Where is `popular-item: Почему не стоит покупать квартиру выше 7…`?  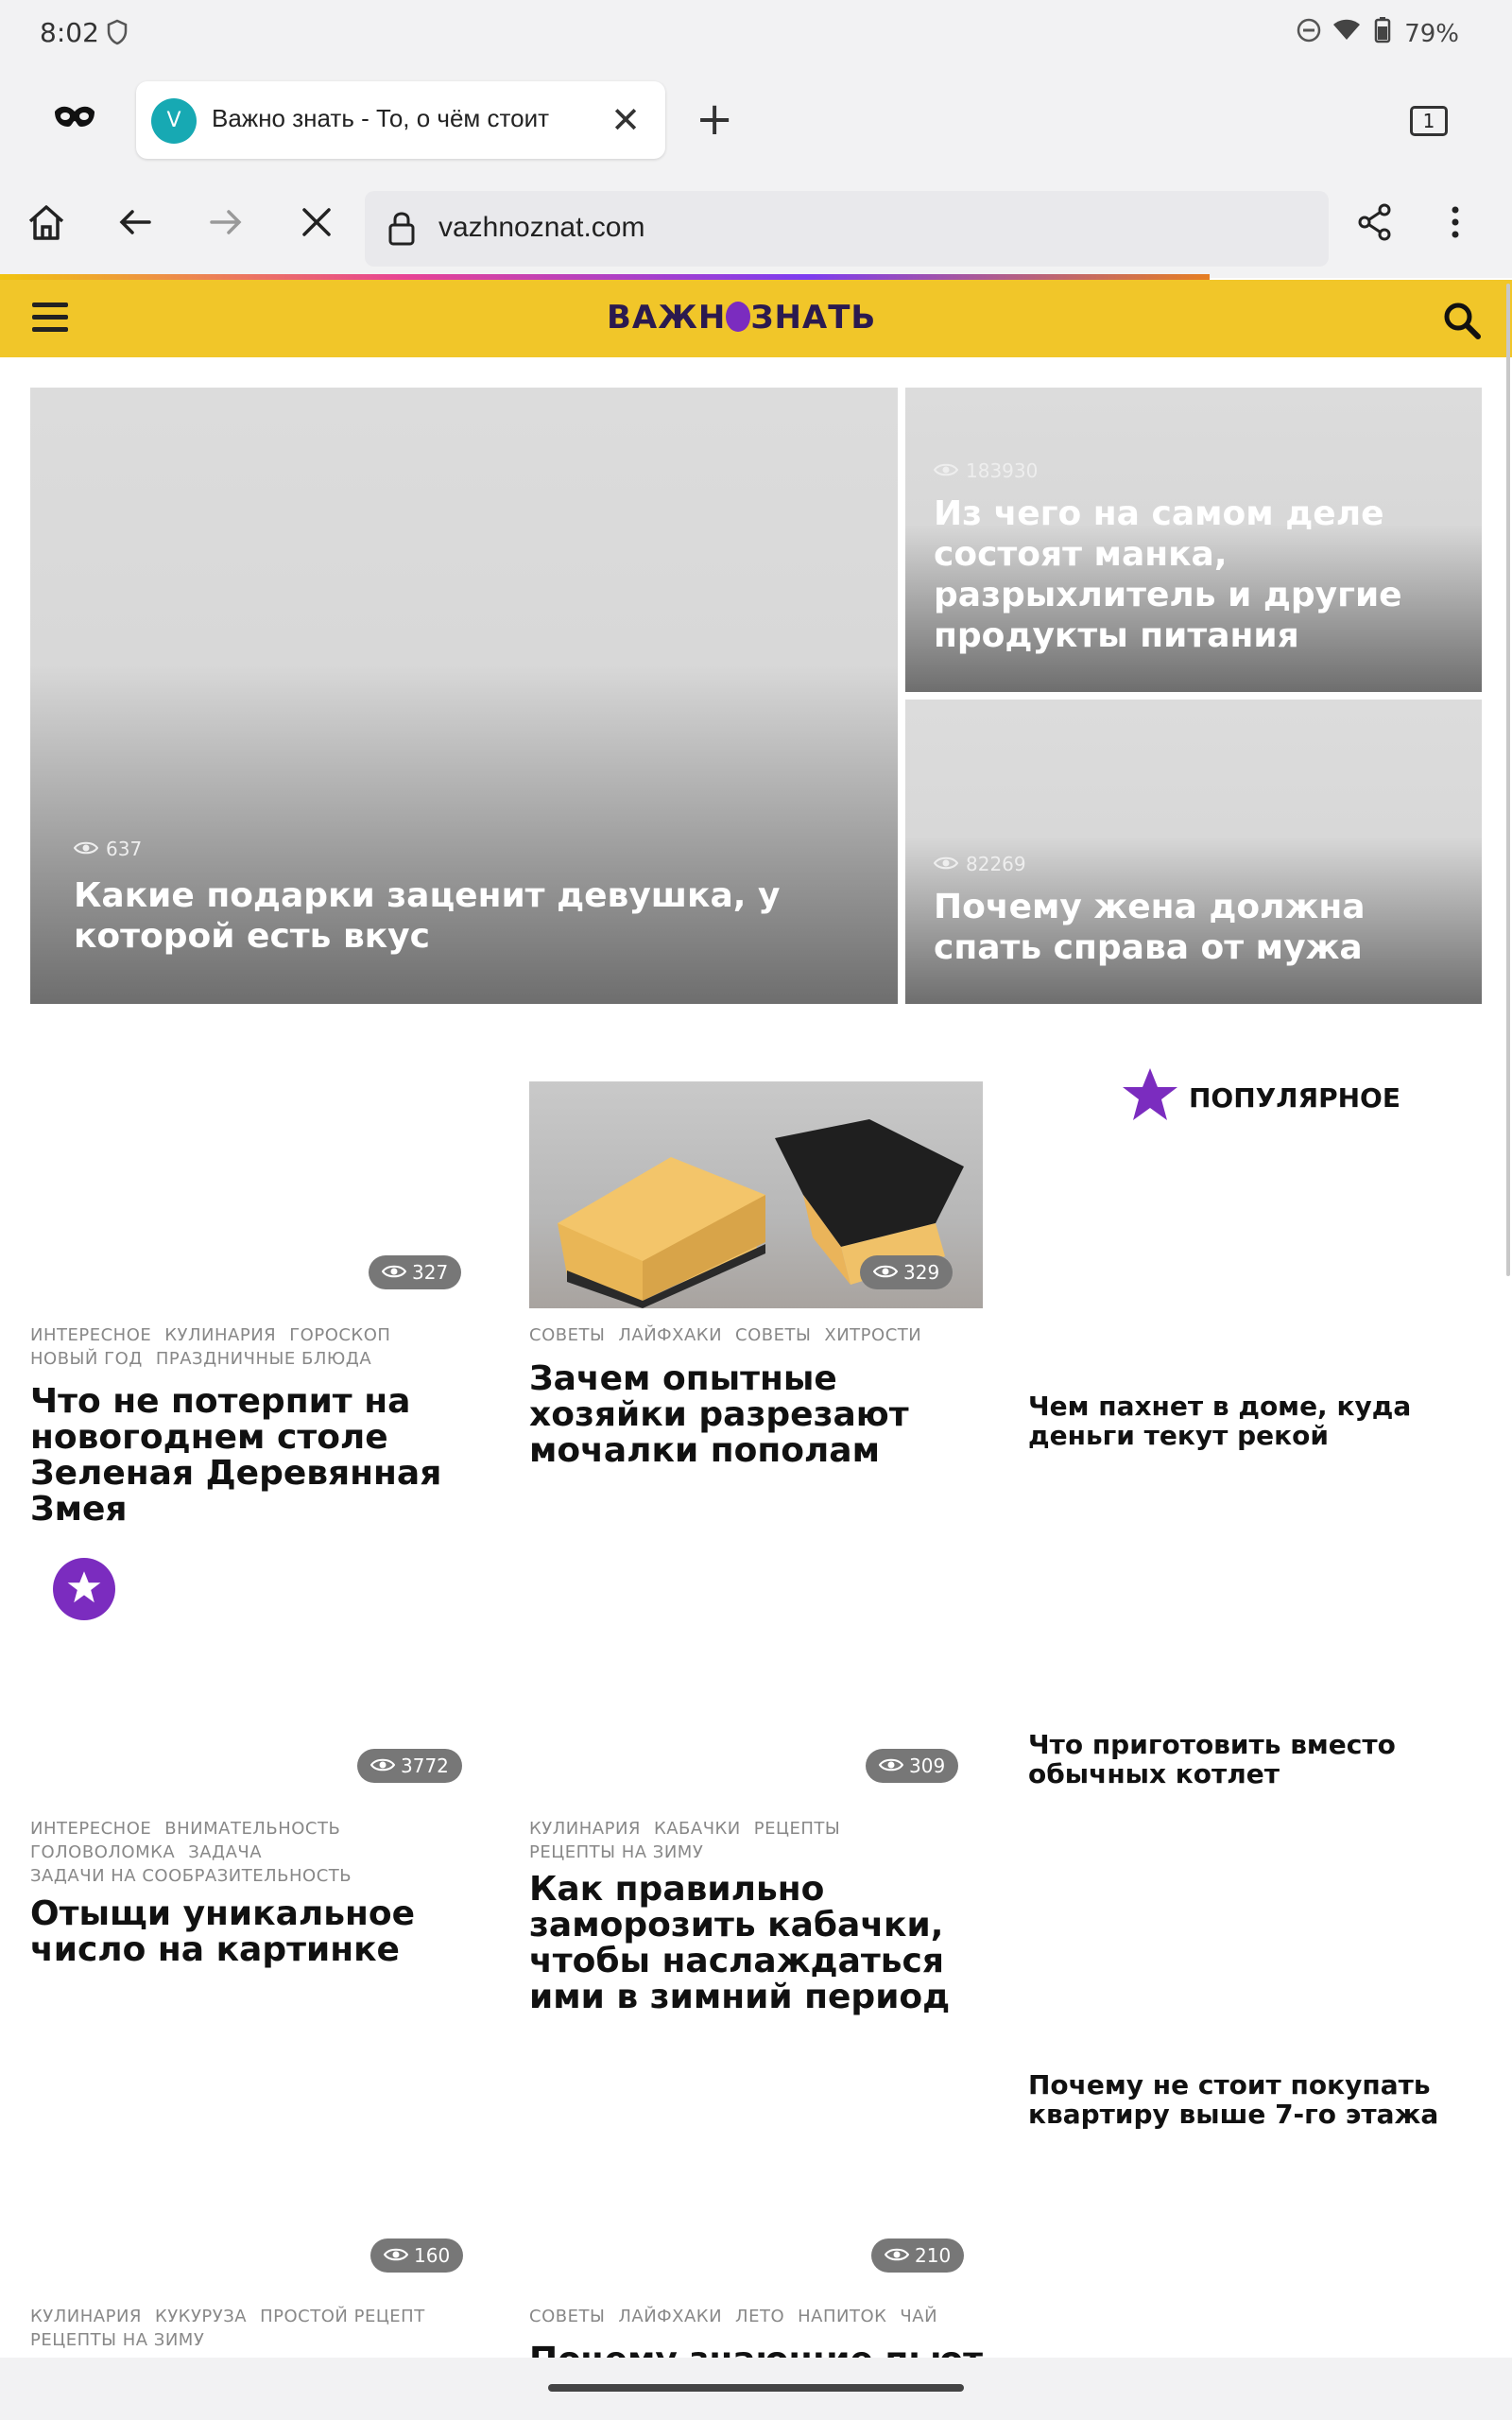 popular-item: Почему не стоит покупать квартиру выше 7… is located at coordinates (1250, 2099).